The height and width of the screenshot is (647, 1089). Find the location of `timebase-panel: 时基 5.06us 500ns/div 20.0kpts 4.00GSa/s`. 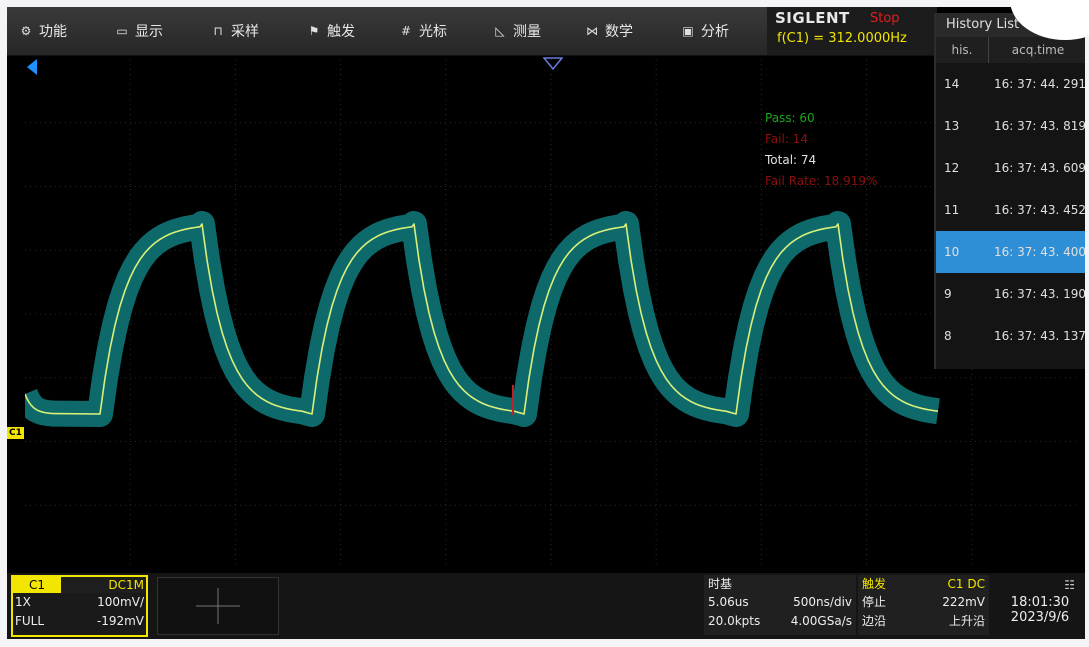

timebase-panel: 时基 5.06us 500ns/div 20.0kpts 4.00GSa/s is located at coordinates (780, 605).